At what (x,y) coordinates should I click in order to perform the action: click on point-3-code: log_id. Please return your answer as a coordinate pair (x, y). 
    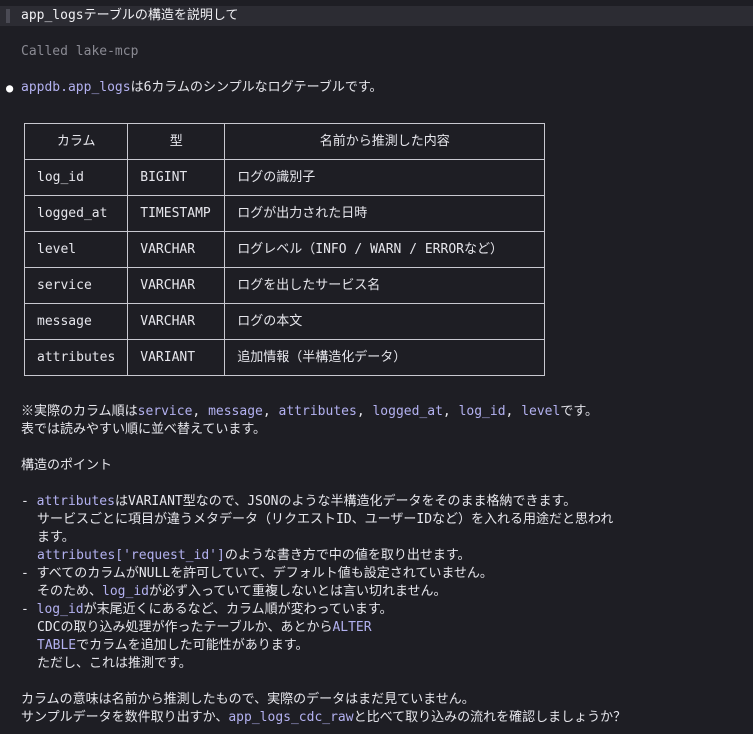
    Looking at the image, I should click on (60, 609).